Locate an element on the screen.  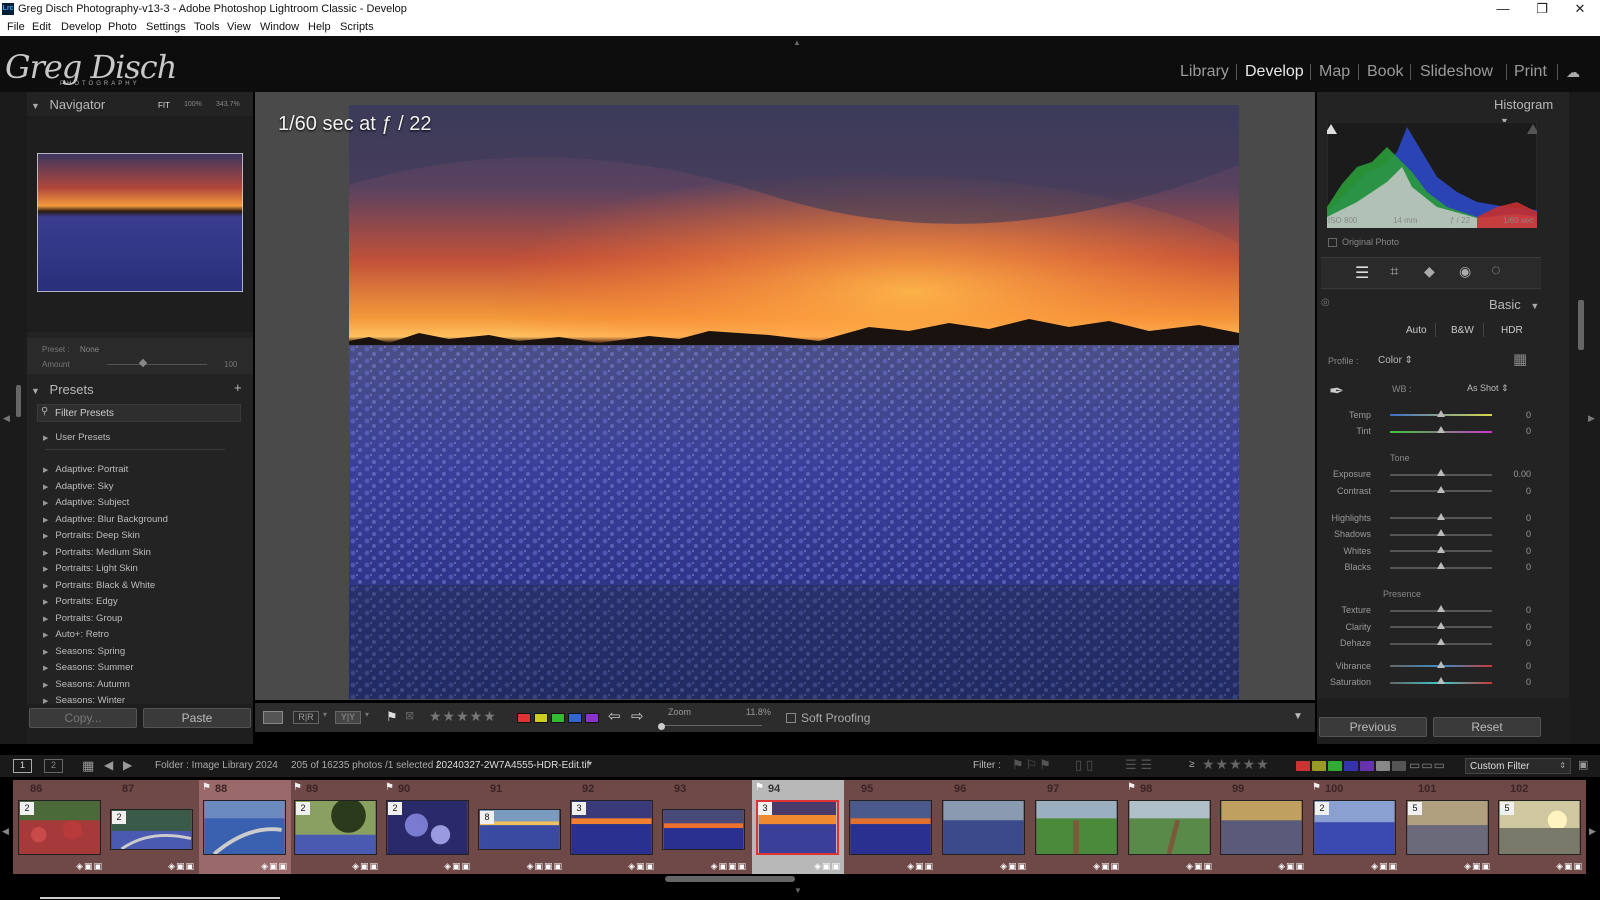
texture-slider-thumb is located at coordinates (1441, 608).